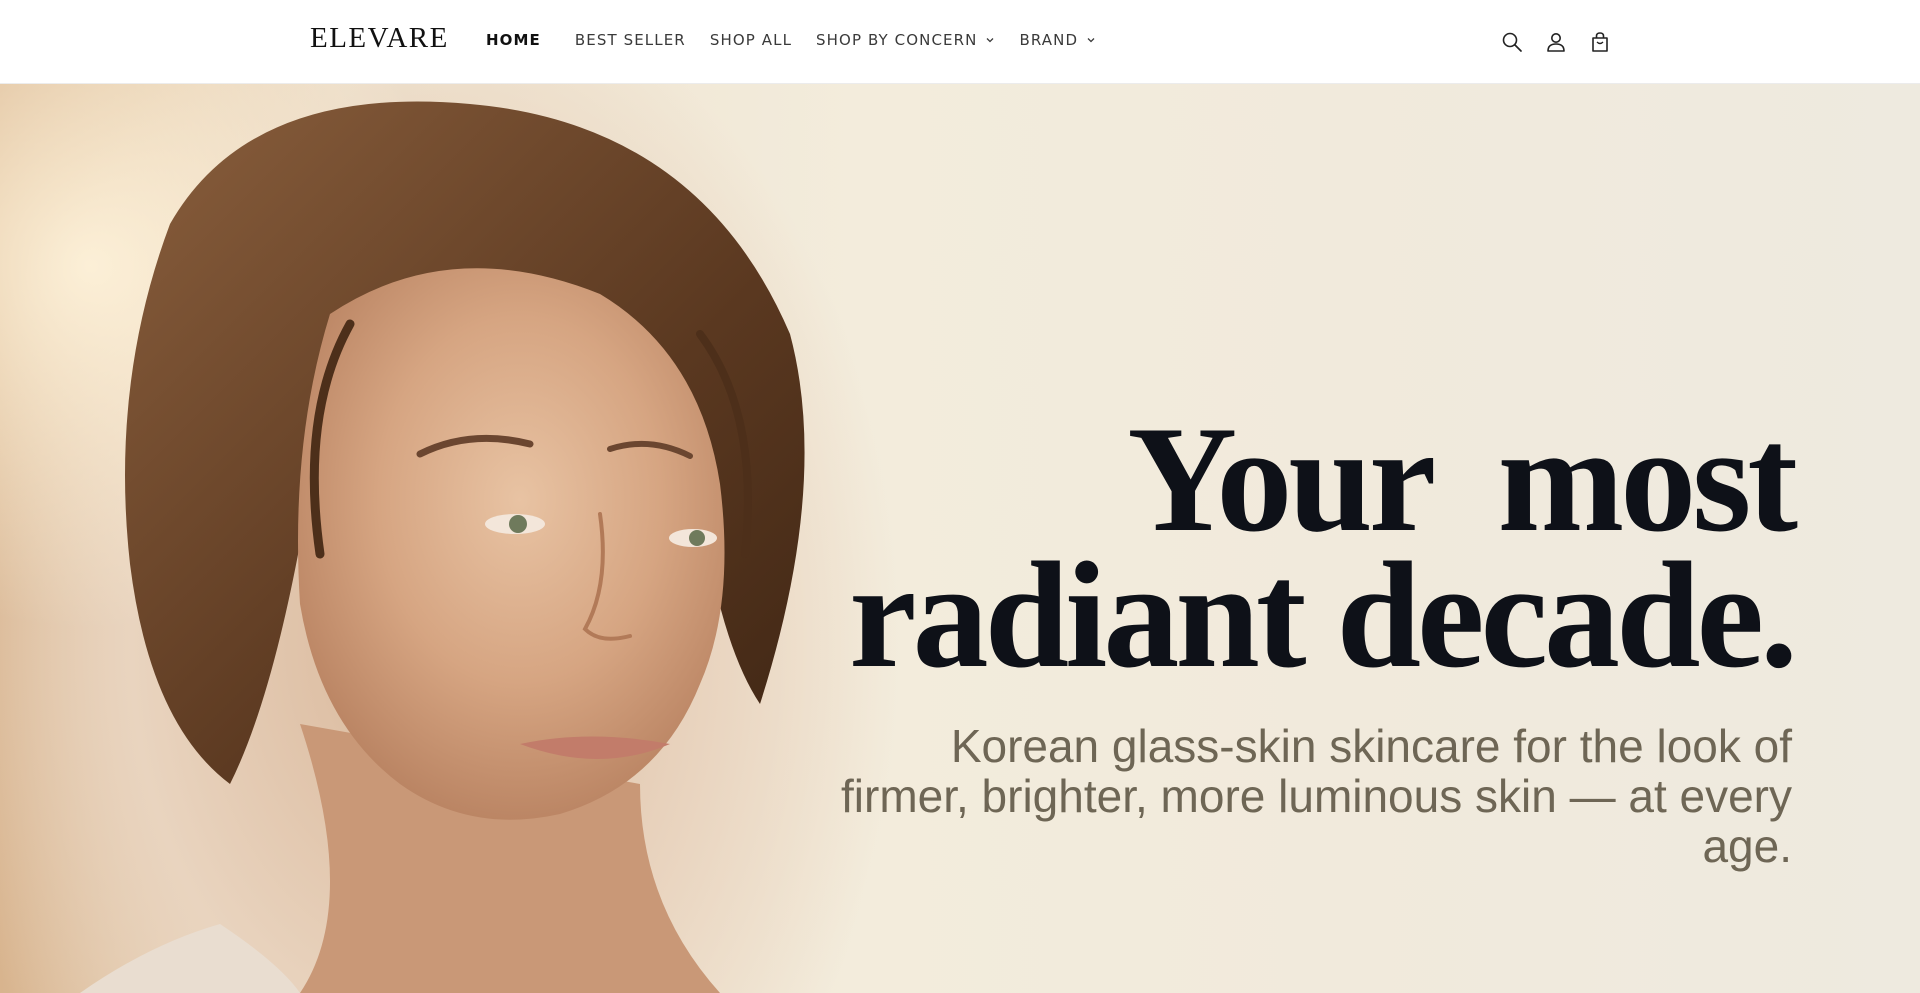 The image size is (1920, 993). I want to click on account-button, so click(1556, 42).